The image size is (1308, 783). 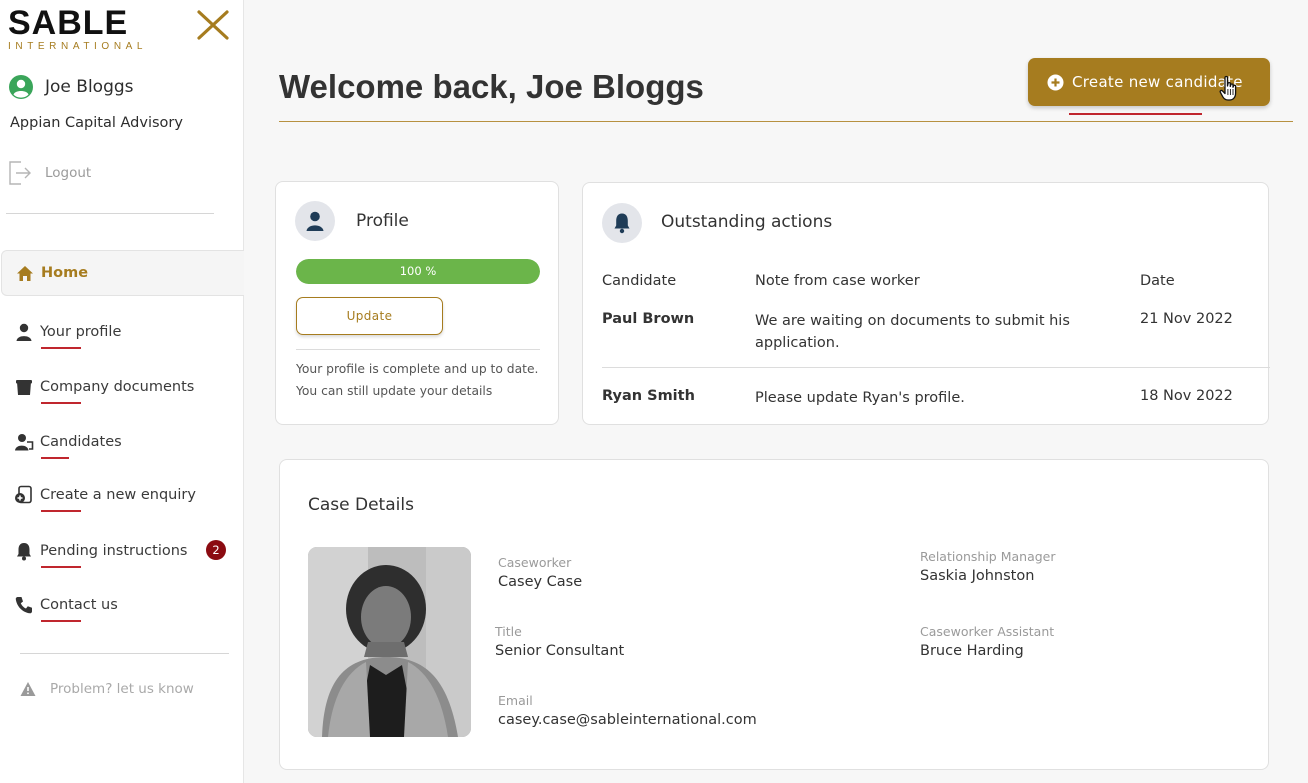 I want to click on update-profile-button: Update, so click(x=369, y=316).